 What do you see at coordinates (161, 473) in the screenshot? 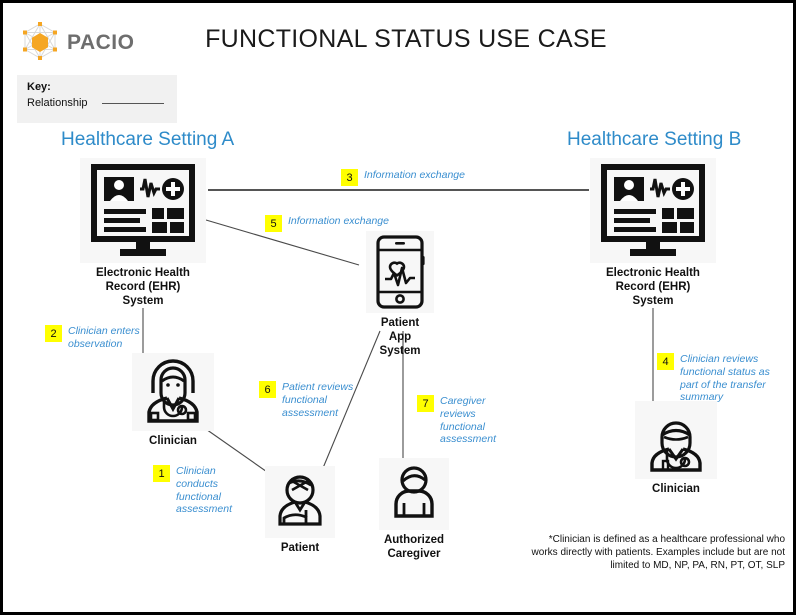
I see `step-badge: 1` at bounding box center [161, 473].